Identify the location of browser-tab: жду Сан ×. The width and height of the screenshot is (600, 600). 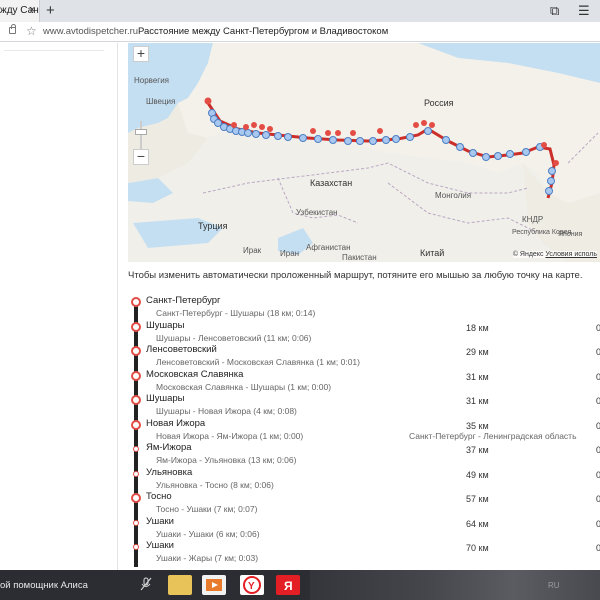
(20, 11).